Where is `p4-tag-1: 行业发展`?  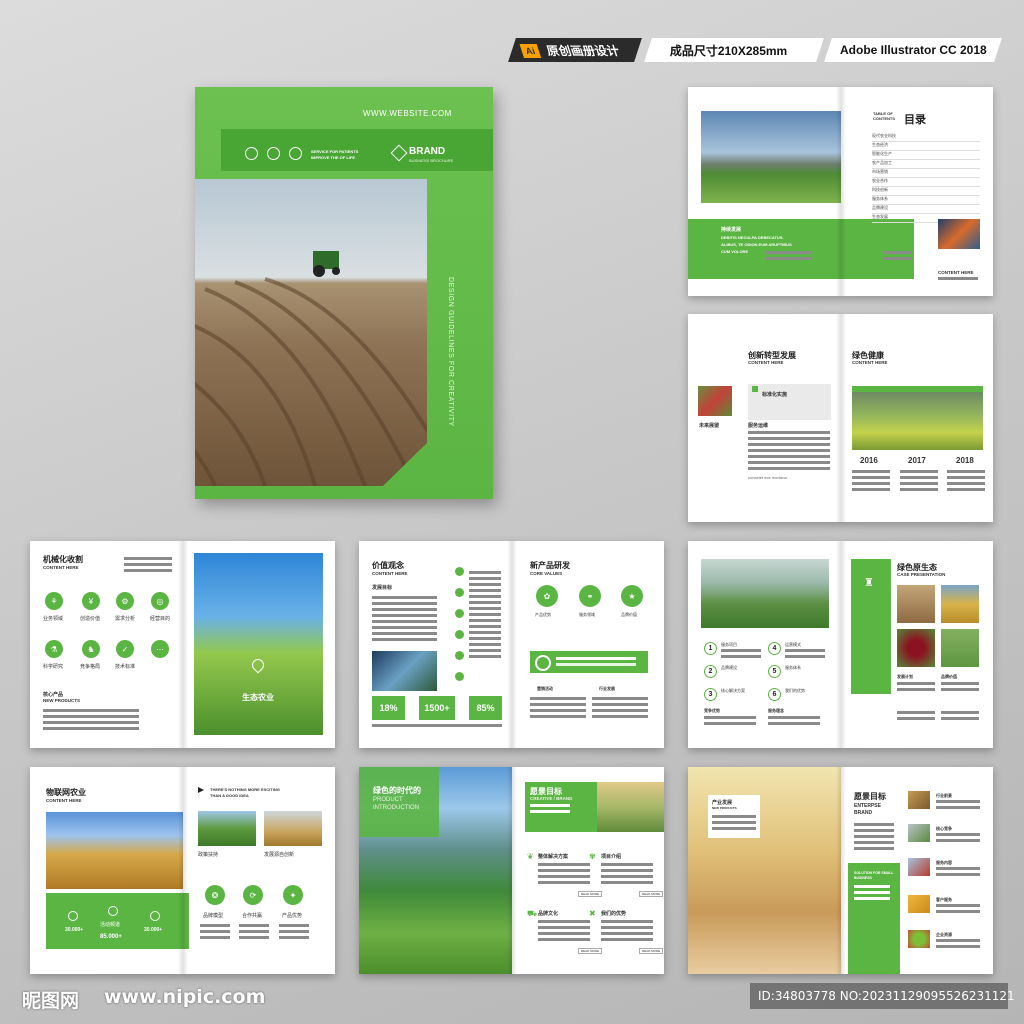
p4-tag-1: 行业发展 is located at coordinates (607, 688).